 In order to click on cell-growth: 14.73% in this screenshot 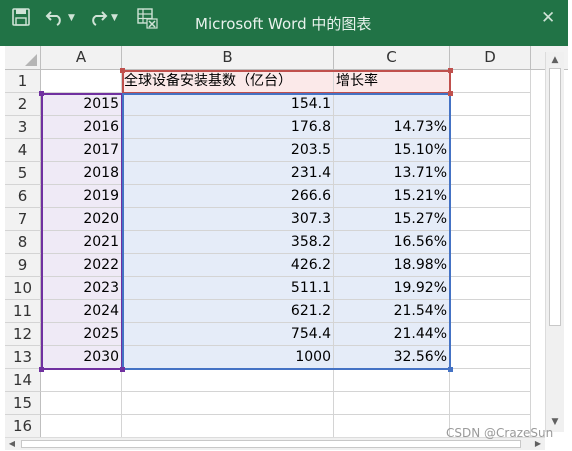, I will do `click(392, 127)`.